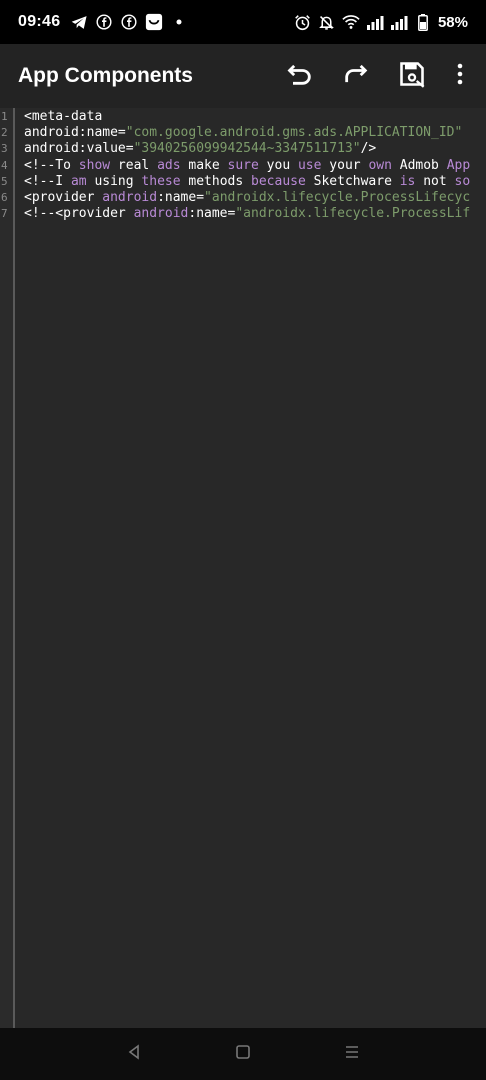 The width and height of the screenshot is (486, 1080). I want to click on code-token: own, so click(380, 165).